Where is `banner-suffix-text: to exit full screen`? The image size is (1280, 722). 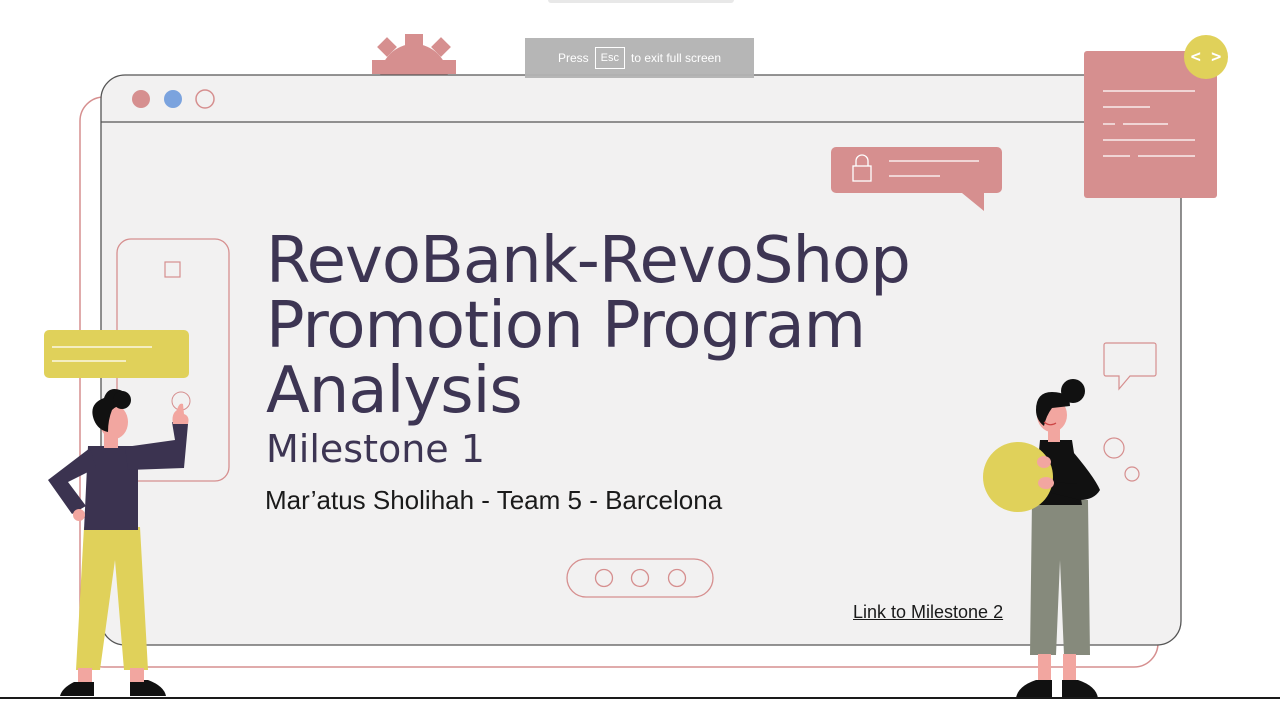 banner-suffix-text: to exit full screen is located at coordinates (676, 58).